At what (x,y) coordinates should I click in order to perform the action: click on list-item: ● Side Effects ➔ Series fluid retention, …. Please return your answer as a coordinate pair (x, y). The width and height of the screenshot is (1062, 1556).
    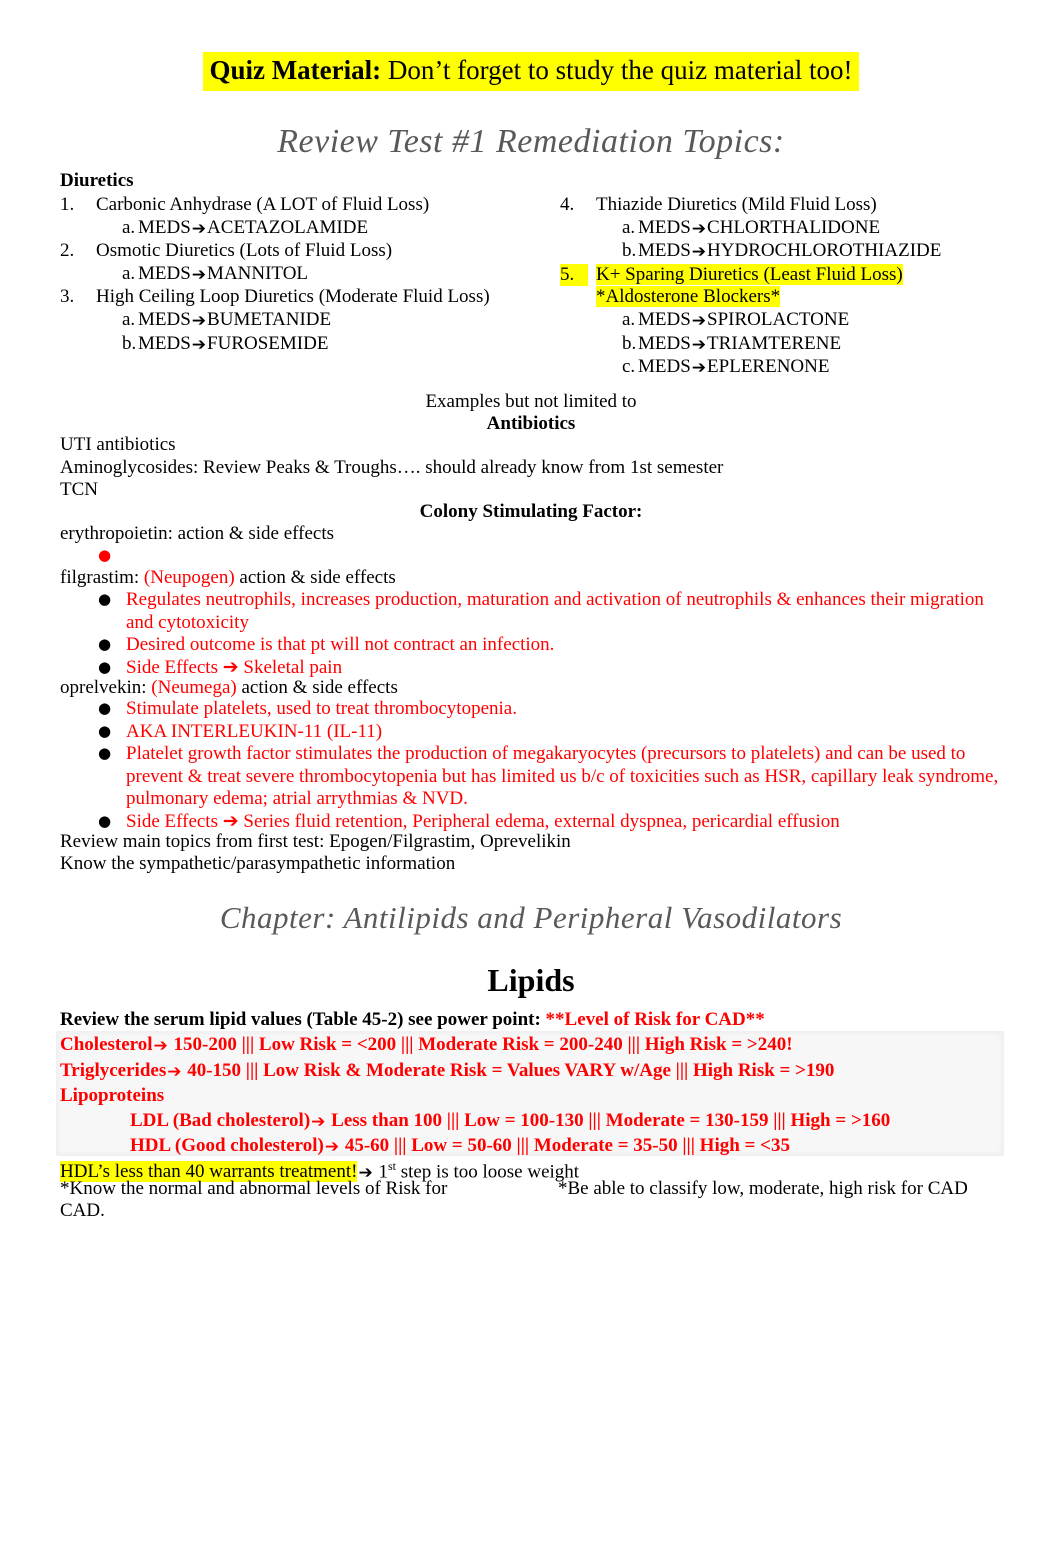
    Looking at the image, I should click on (537, 822).